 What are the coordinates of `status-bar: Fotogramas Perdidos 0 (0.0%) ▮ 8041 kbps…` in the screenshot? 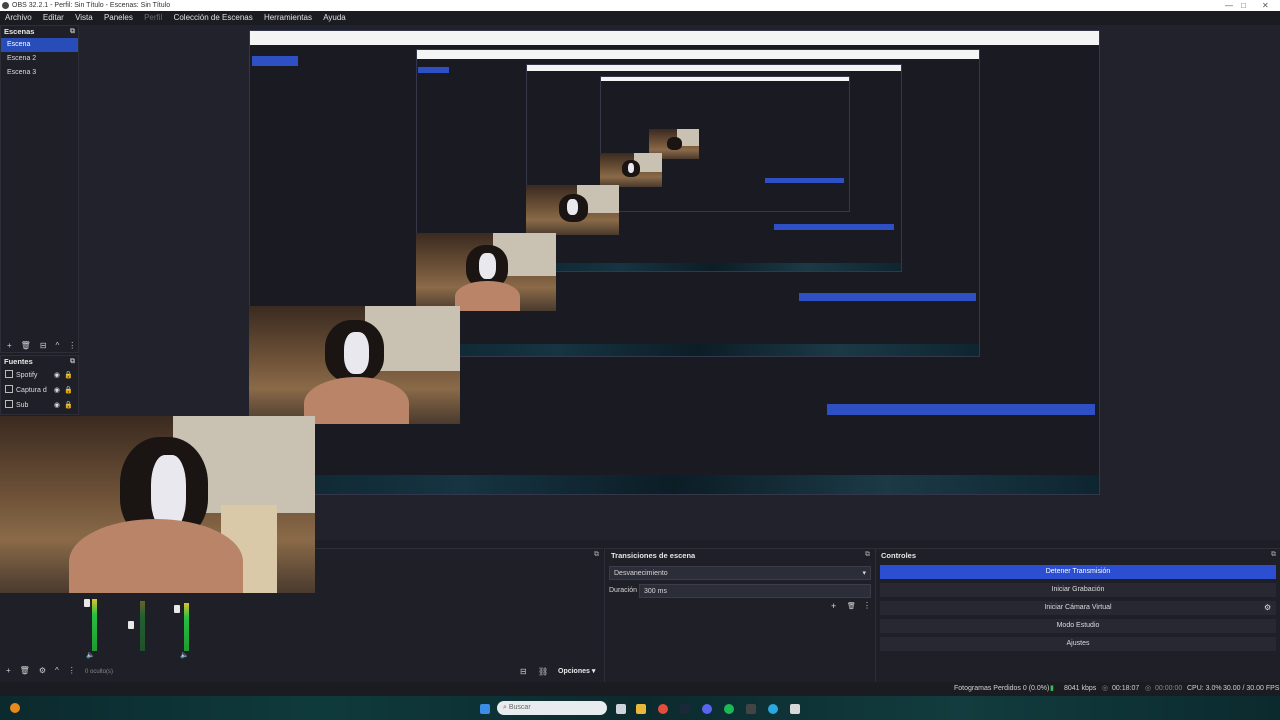 It's located at (640, 689).